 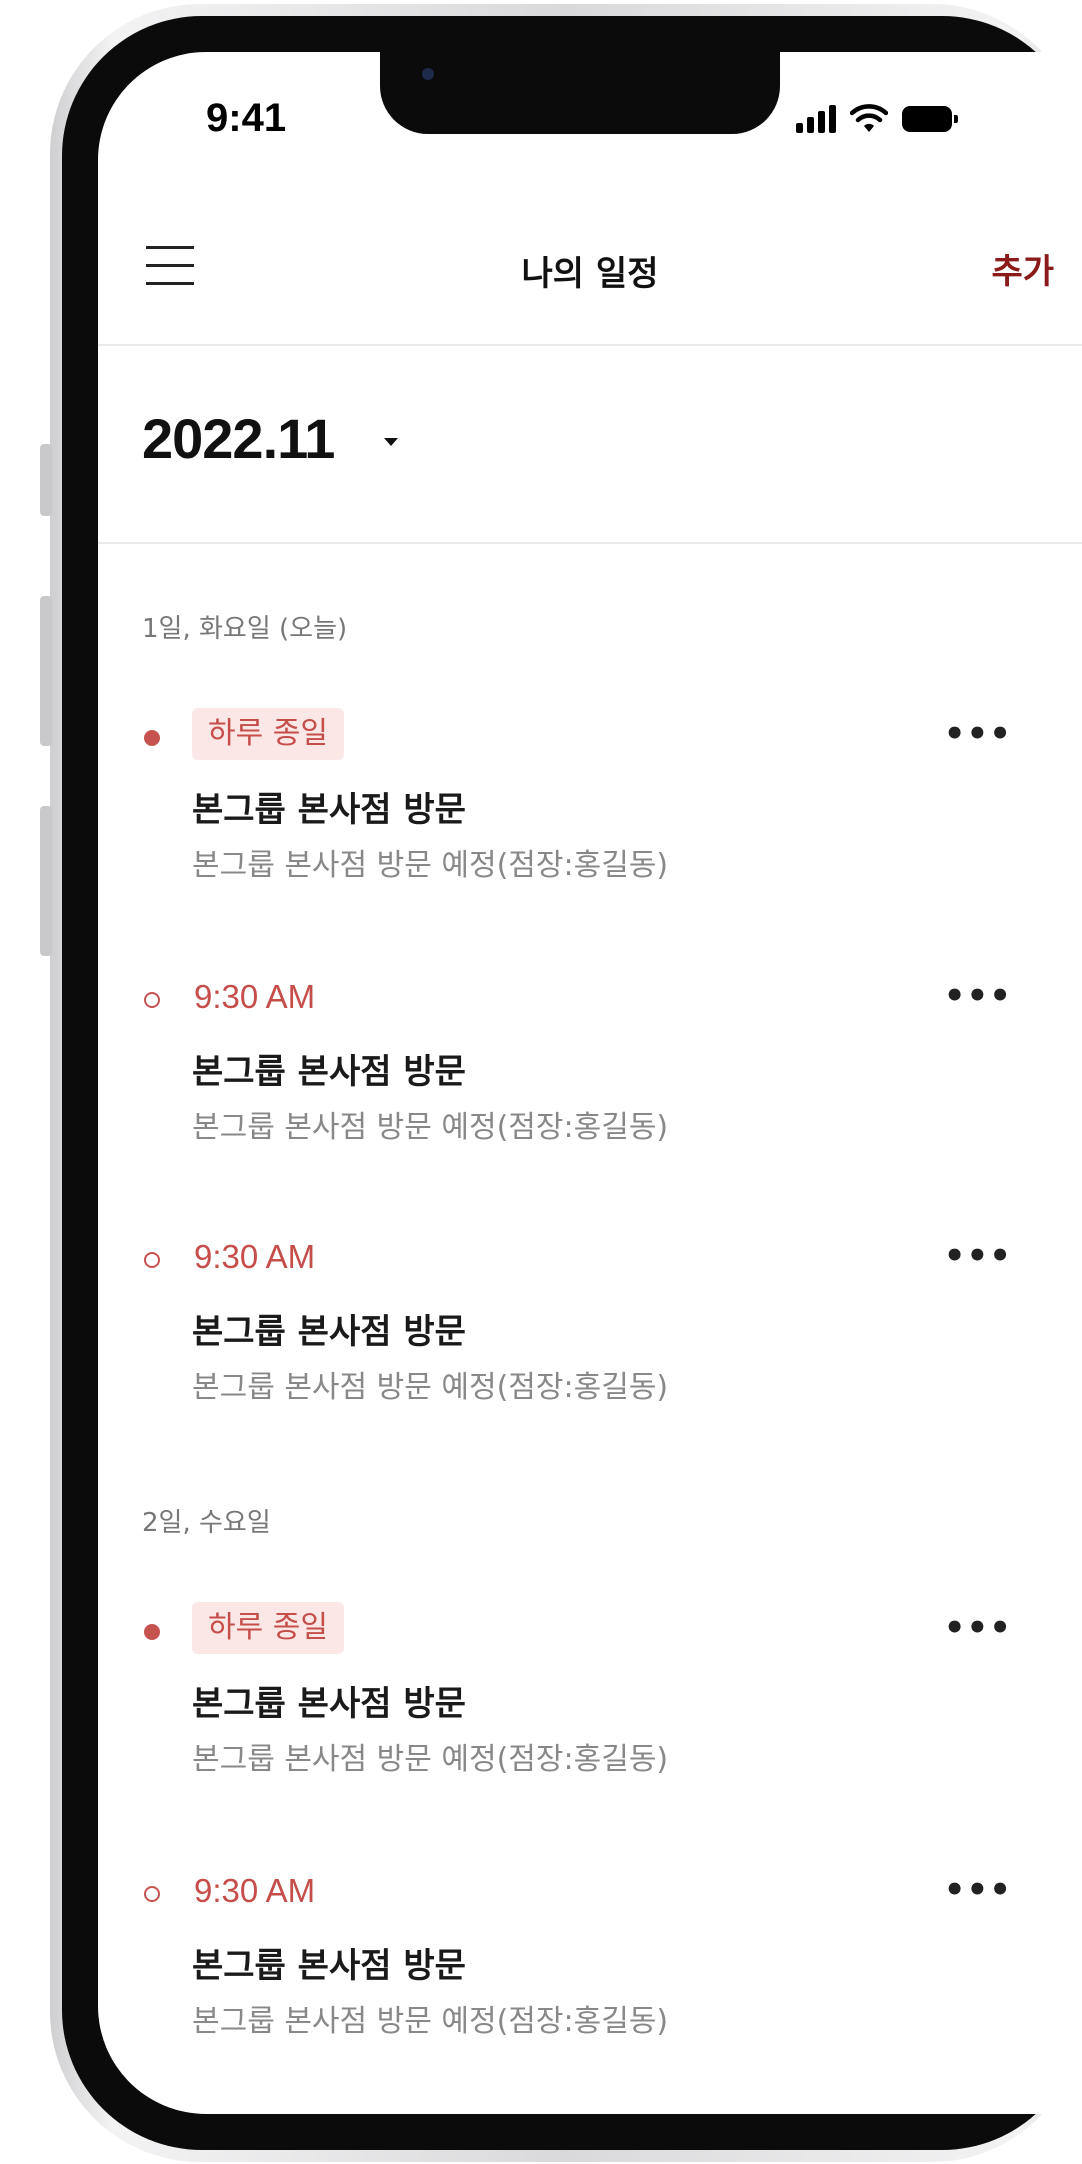 I want to click on navbar: 나의 일정 추가, so click(x=590, y=274).